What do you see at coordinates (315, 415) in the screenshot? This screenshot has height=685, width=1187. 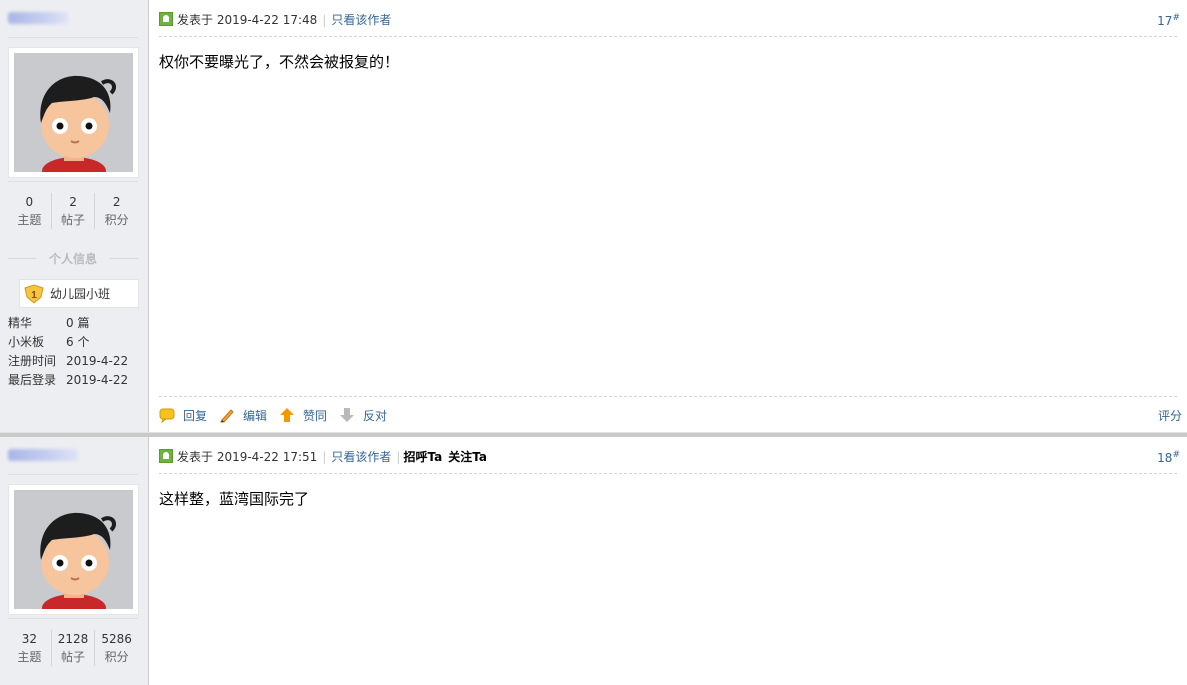 I see `upvote-label: 赞同` at bounding box center [315, 415].